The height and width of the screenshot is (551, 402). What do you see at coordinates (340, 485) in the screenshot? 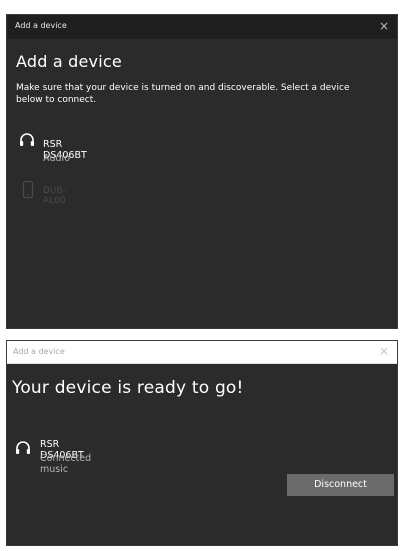
I see `disconnect-button: Disconnect` at bounding box center [340, 485].